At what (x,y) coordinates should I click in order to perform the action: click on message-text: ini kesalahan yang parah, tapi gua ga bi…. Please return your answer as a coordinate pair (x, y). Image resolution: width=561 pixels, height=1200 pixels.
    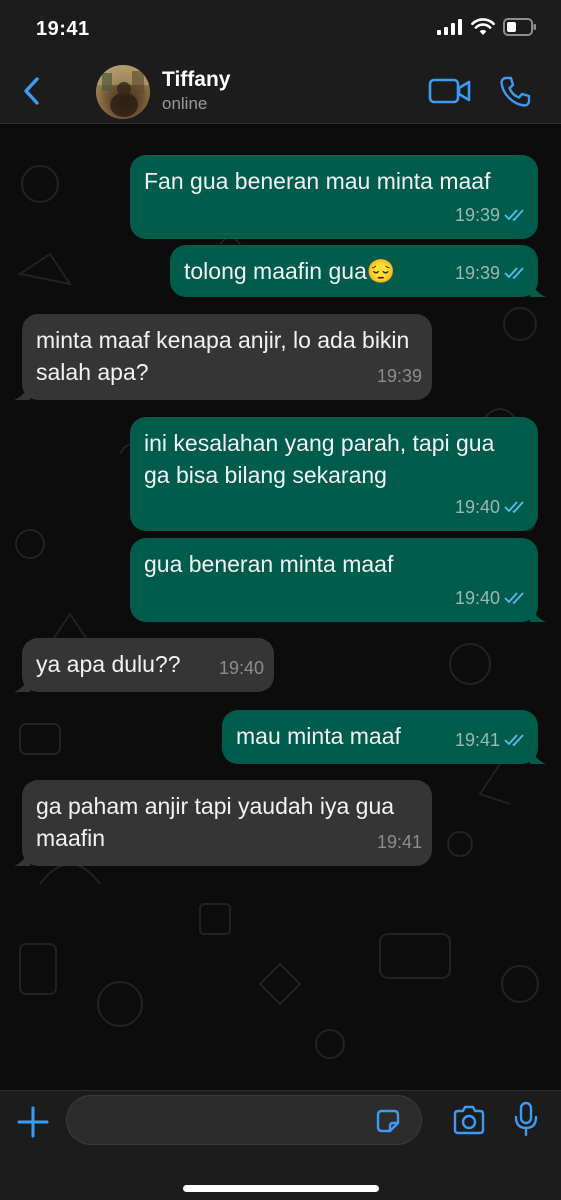
    Looking at the image, I should click on (319, 459).